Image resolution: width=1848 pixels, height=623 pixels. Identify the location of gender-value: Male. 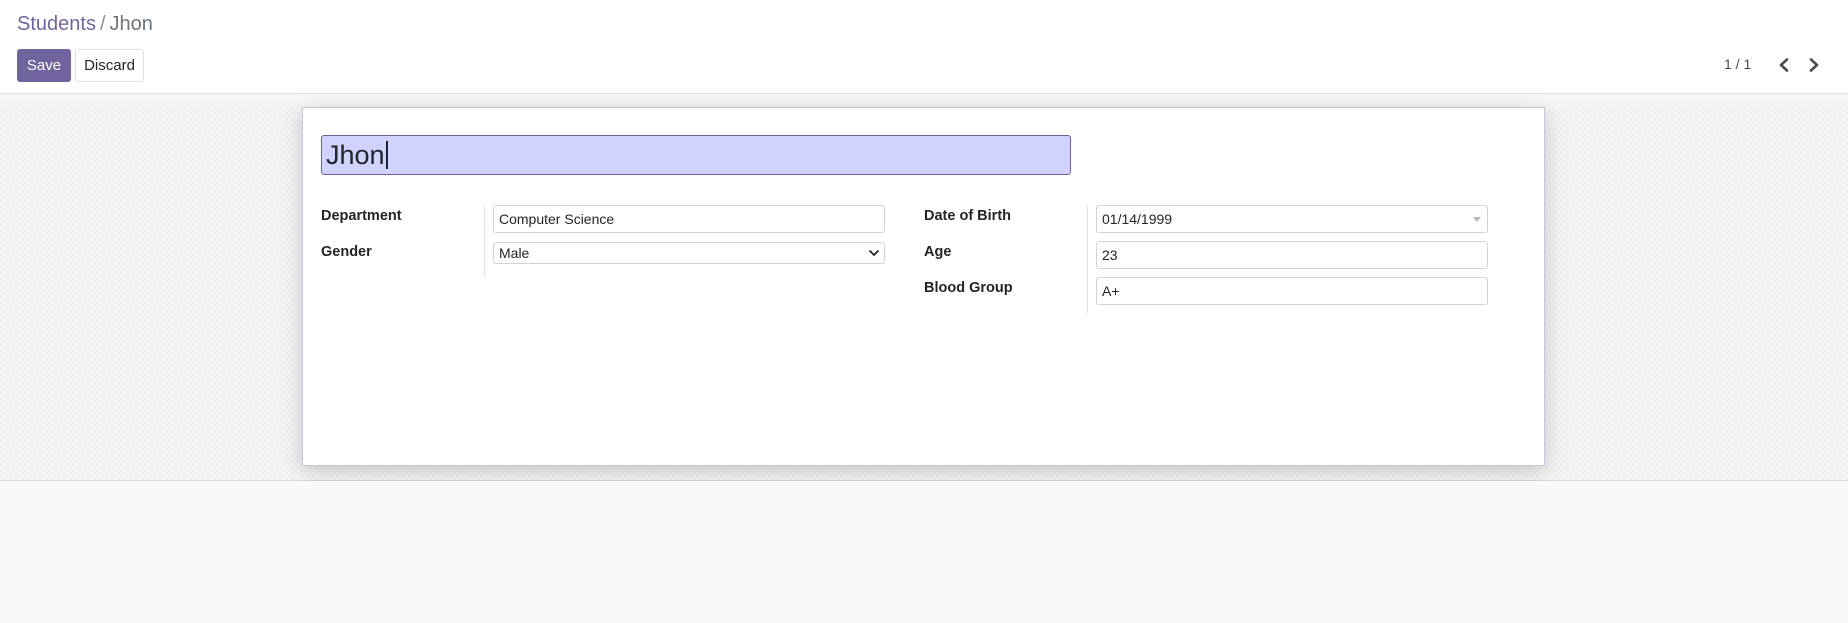
(514, 253).